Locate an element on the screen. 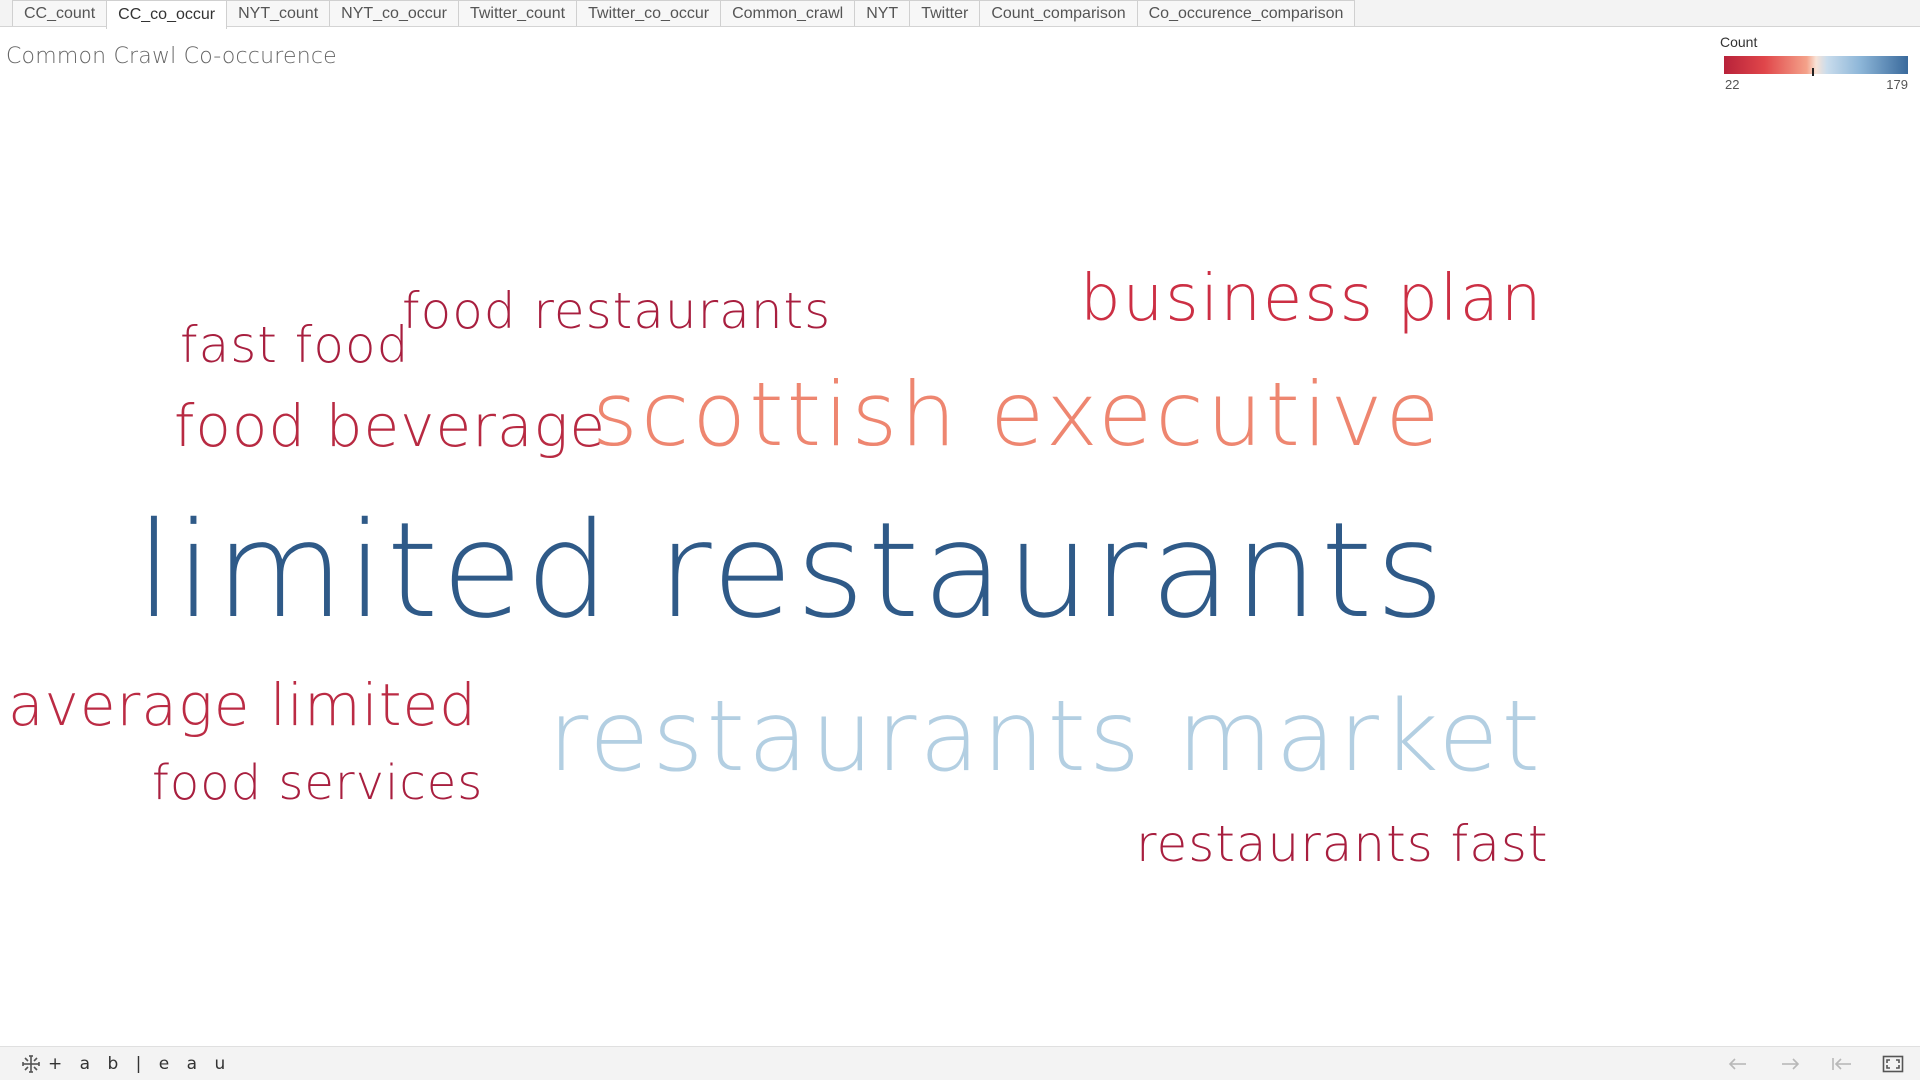 The image size is (1920, 1080). tab-twitter-co-occur: Twitter_co_occur is located at coordinates (649, 13).